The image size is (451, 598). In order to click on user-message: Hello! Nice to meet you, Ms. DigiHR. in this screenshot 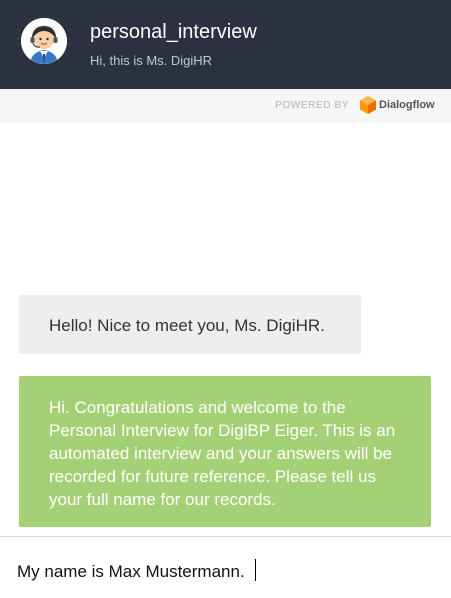, I will do `click(190, 324)`.